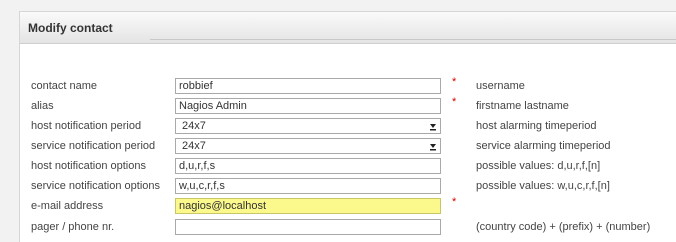 This screenshot has height=242, width=676. I want to click on pager-phone-label: pager / phone nr., so click(73, 227).